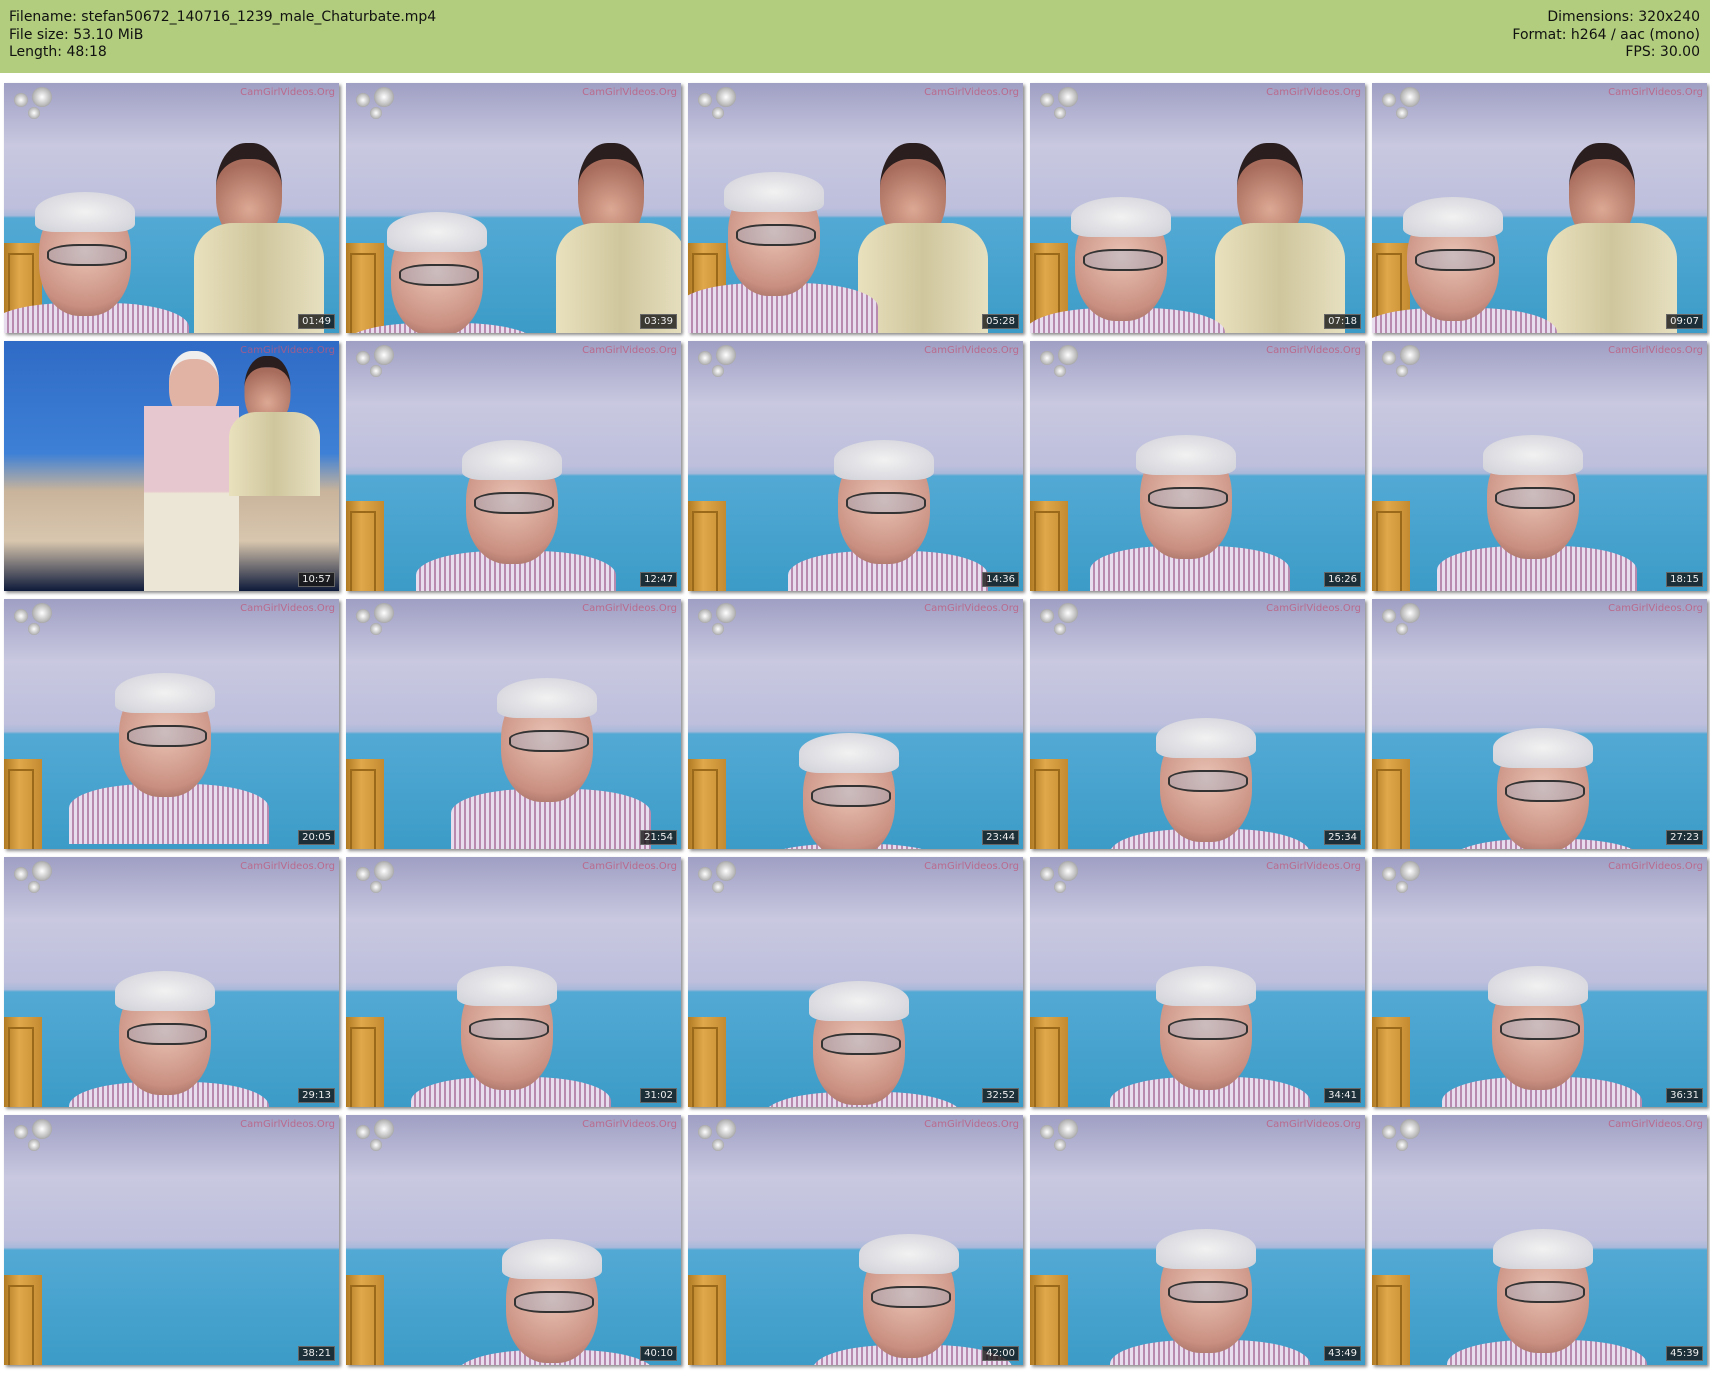 This screenshot has width=1710, height=1373. I want to click on timestamp: 16:26, so click(1342, 579).